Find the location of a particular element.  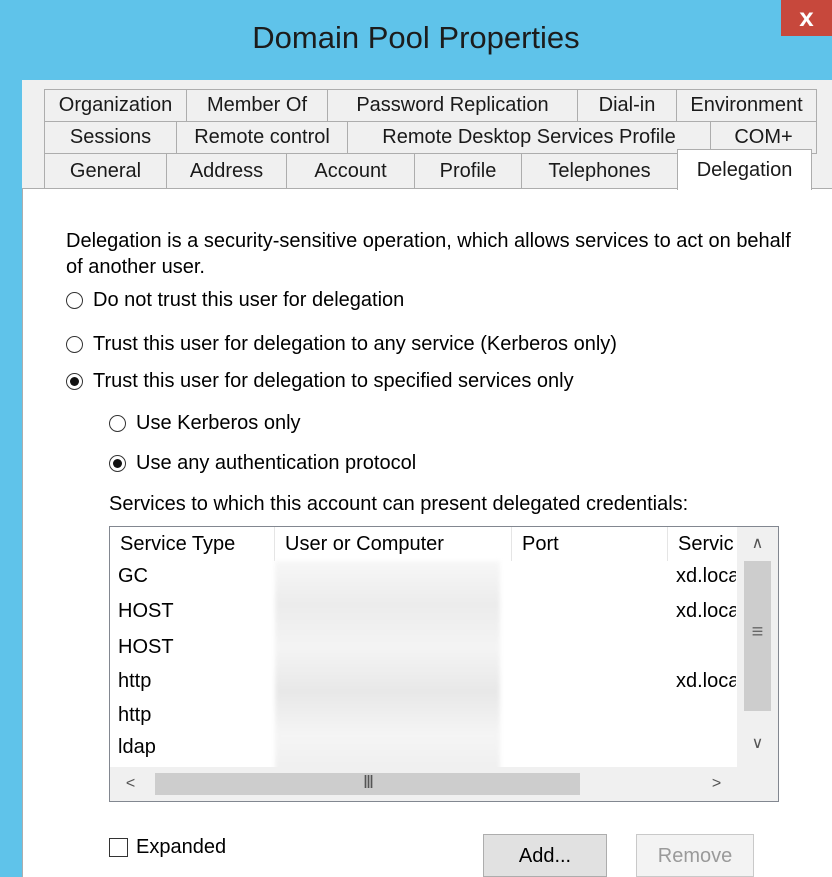

window-title: Domain Pool Properties is located at coordinates (416, 37).